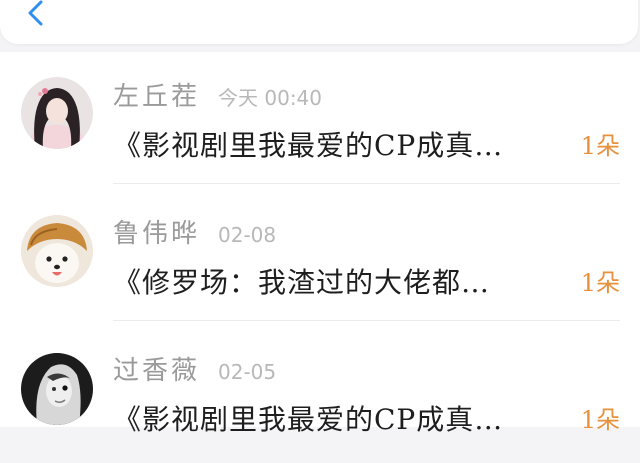 The image size is (640, 463). I want to click on item-meta: 左丘茬 今天 00:40, so click(217, 94).